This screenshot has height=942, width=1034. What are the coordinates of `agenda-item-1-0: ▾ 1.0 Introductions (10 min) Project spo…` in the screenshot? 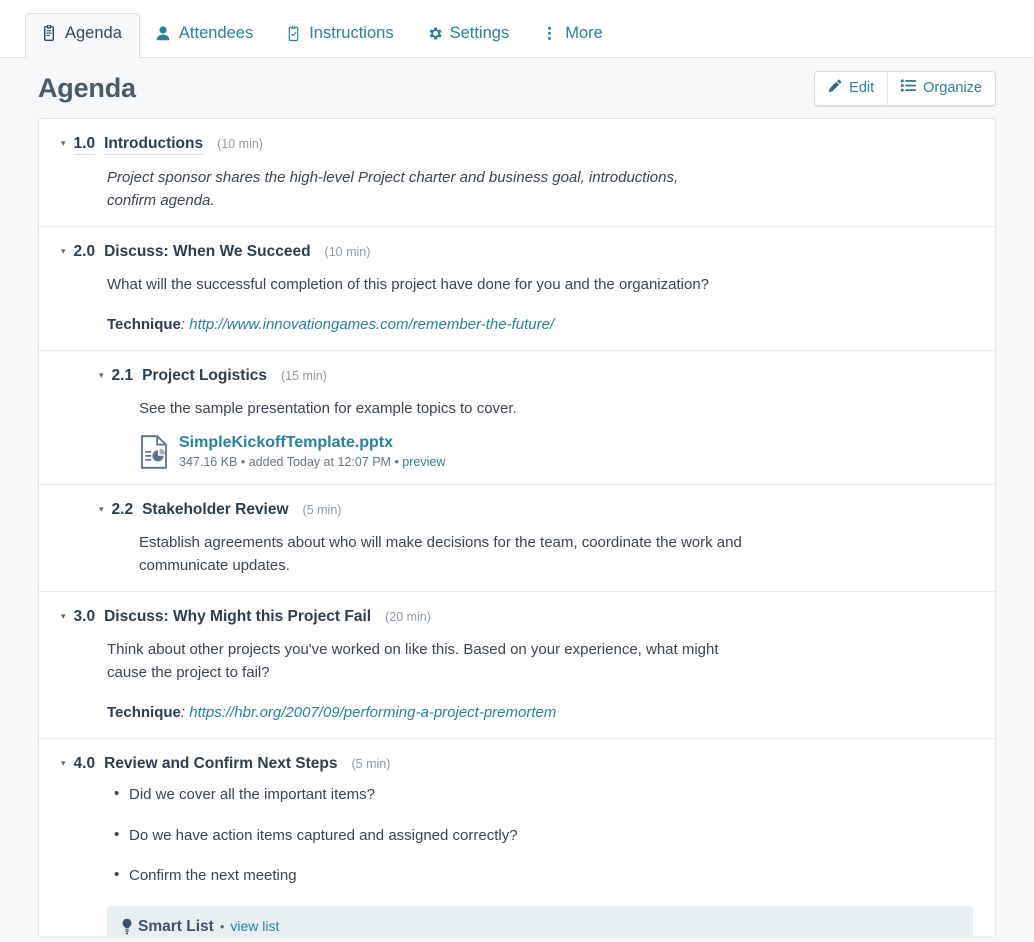 It's located at (517, 172).